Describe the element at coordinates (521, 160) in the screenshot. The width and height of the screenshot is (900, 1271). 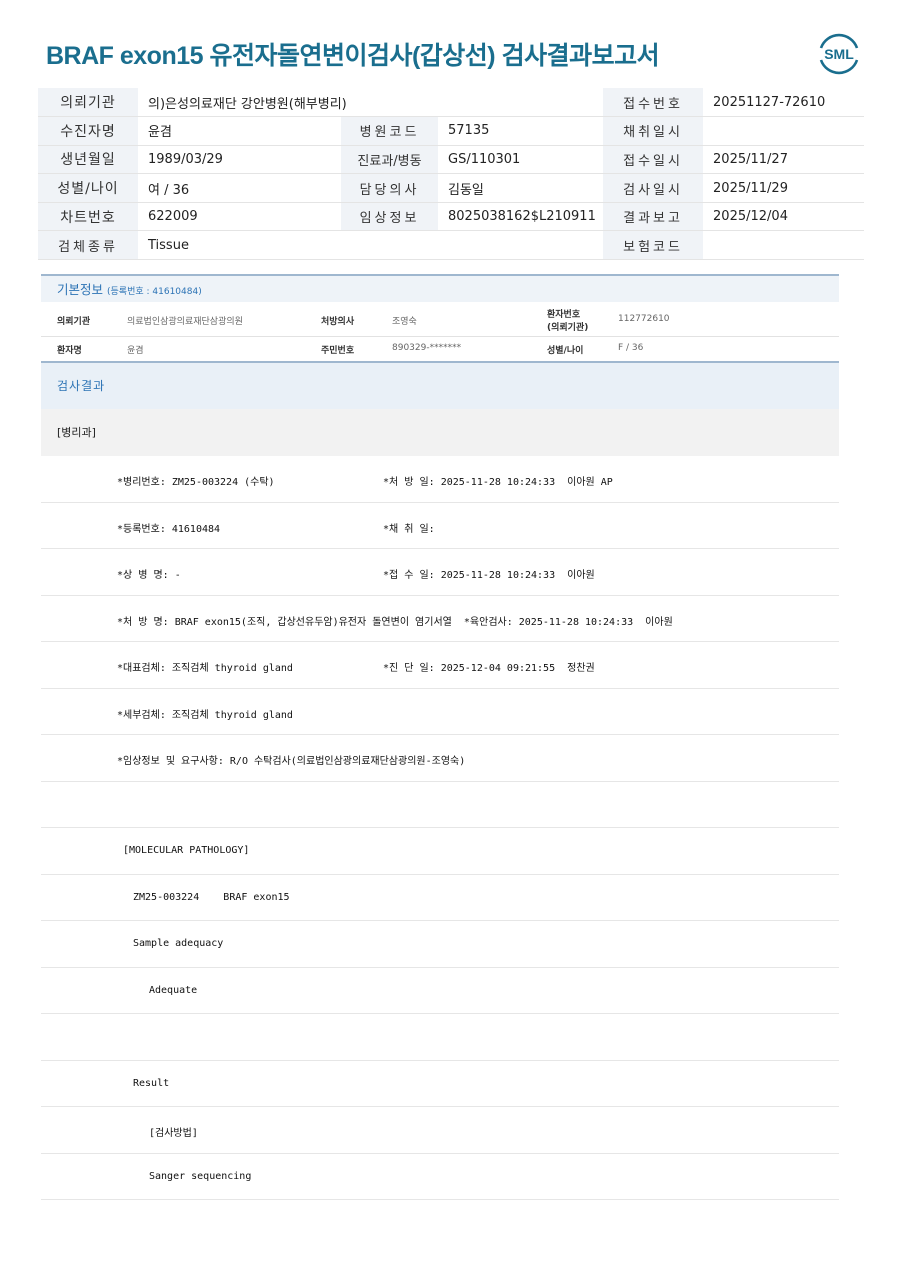
I see `value-department: GS/110301` at that location.